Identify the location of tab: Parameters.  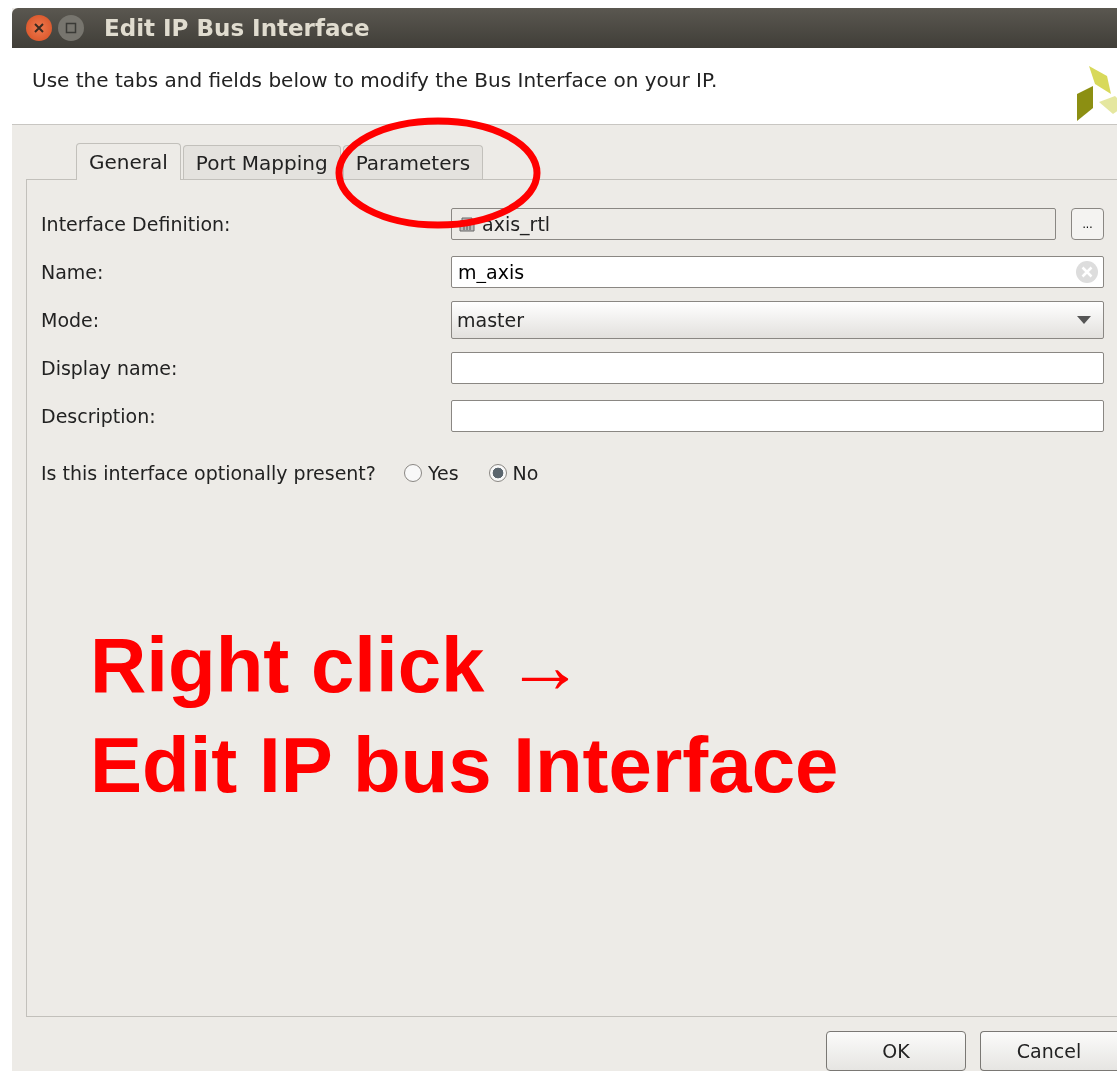
(413, 162).